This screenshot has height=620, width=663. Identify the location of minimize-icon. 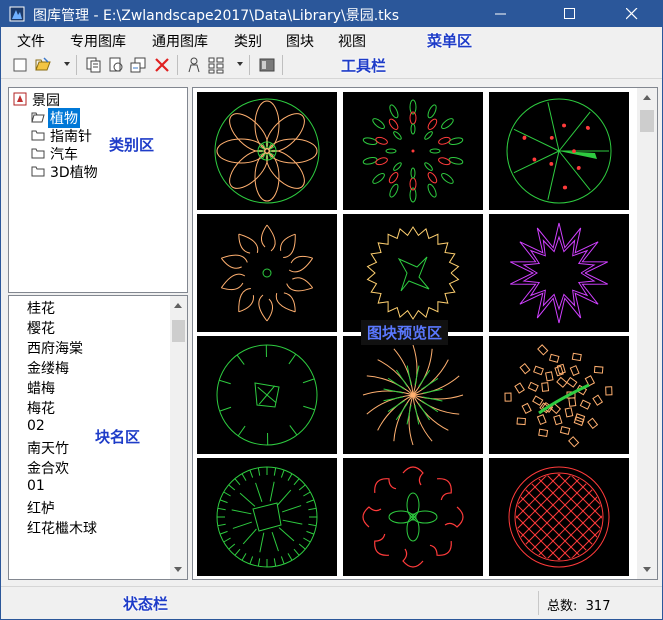
(500, 14).